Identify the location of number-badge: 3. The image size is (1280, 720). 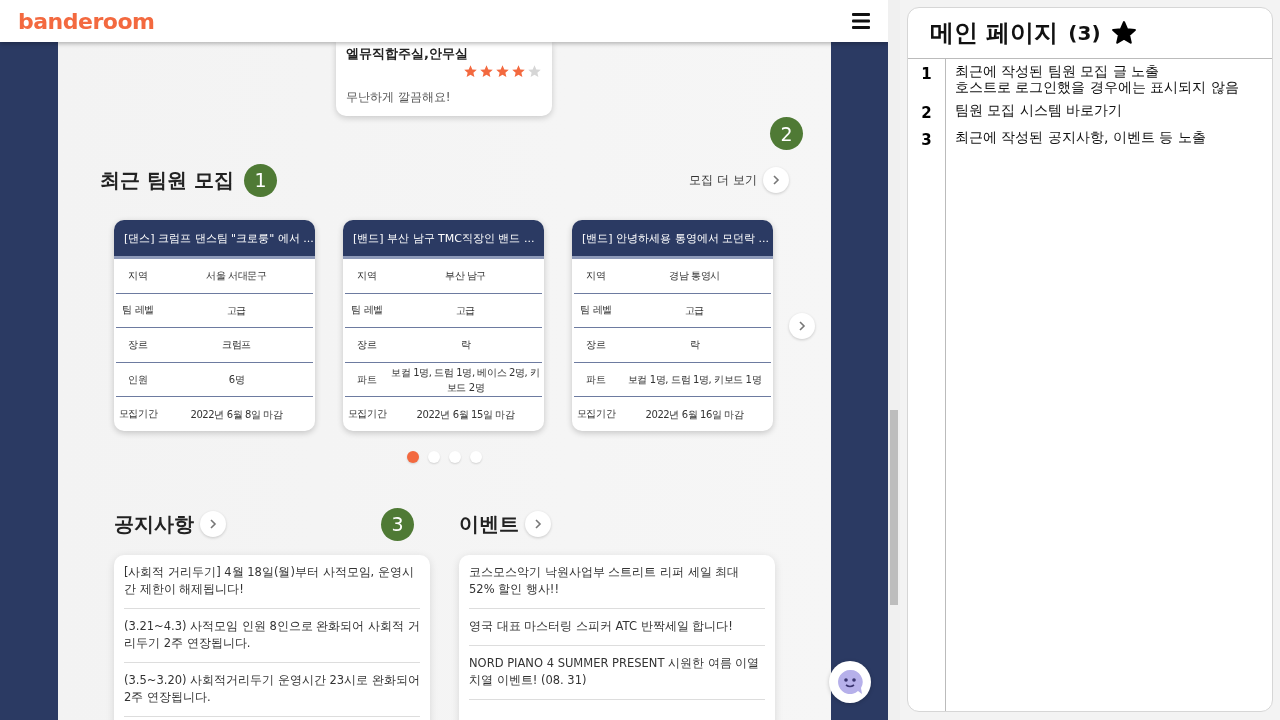
(397, 524).